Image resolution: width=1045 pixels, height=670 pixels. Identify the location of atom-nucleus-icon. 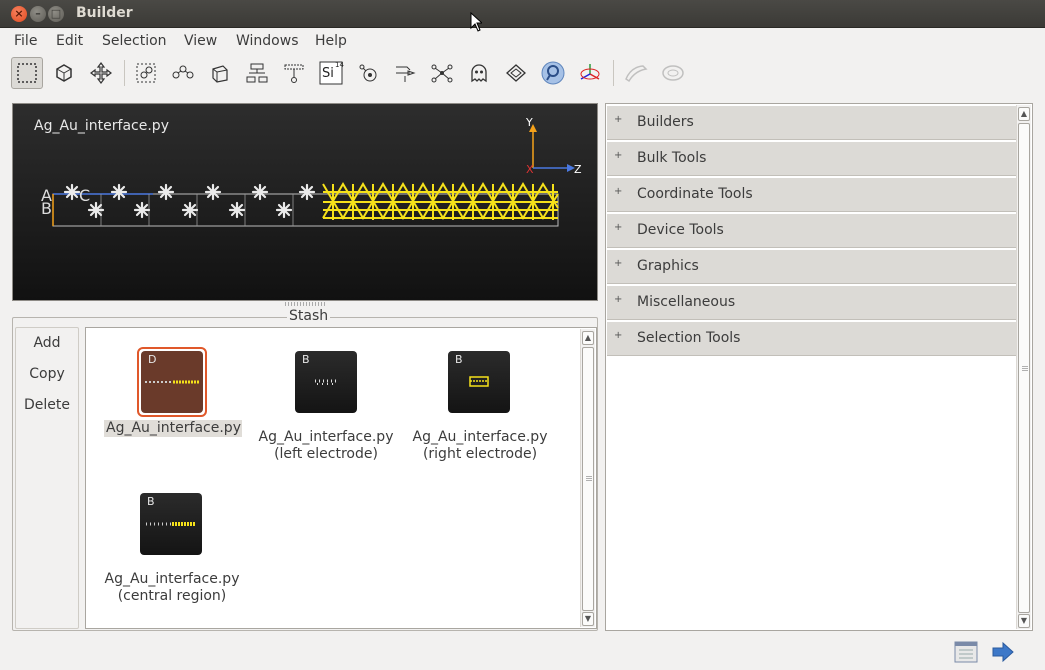
(368, 73).